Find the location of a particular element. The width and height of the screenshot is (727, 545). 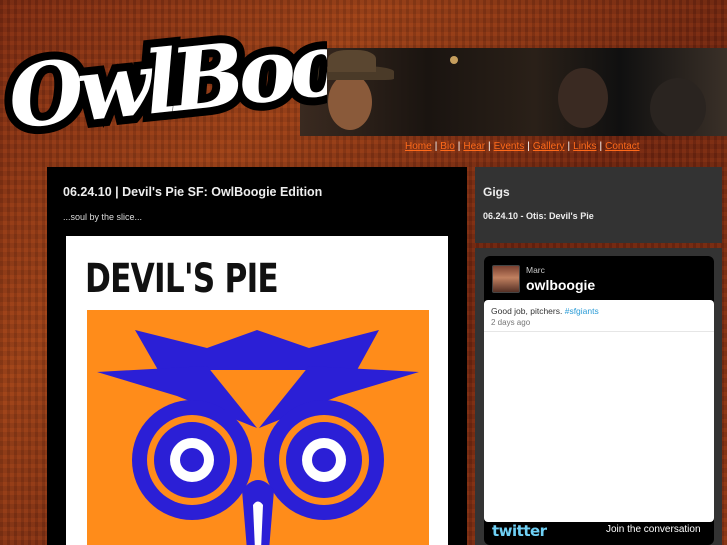

nav-bio: Bio is located at coordinates (447, 146).